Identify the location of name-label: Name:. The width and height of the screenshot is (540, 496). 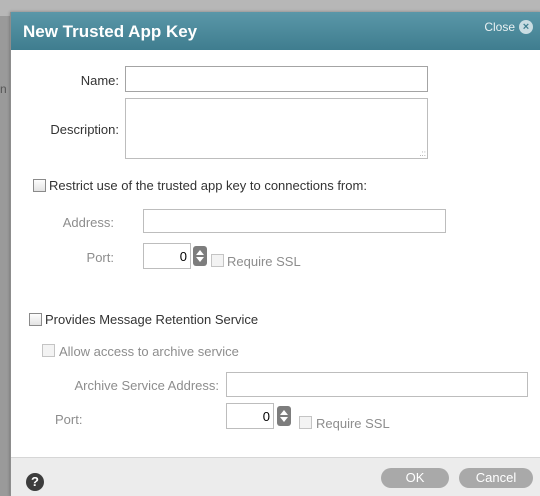
(99, 80).